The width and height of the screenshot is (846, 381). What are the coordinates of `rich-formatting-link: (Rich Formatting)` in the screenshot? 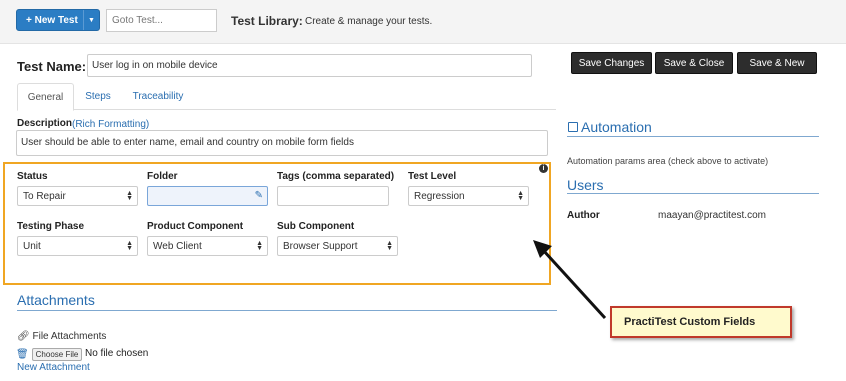 It's located at (110, 124).